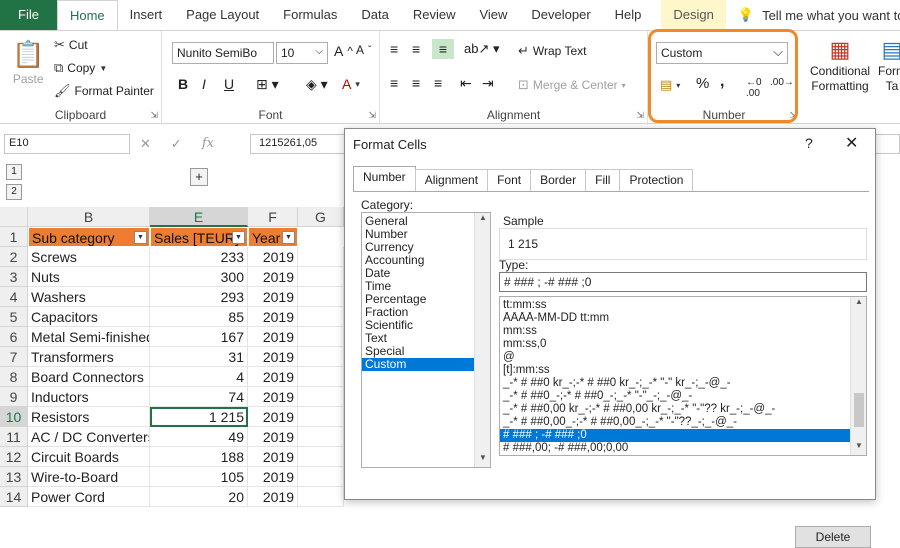 Image resolution: width=900 pixels, height=548 pixels. Describe the element at coordinates (14, 277) in the screenshot. I see `row-header: 3` at that location.